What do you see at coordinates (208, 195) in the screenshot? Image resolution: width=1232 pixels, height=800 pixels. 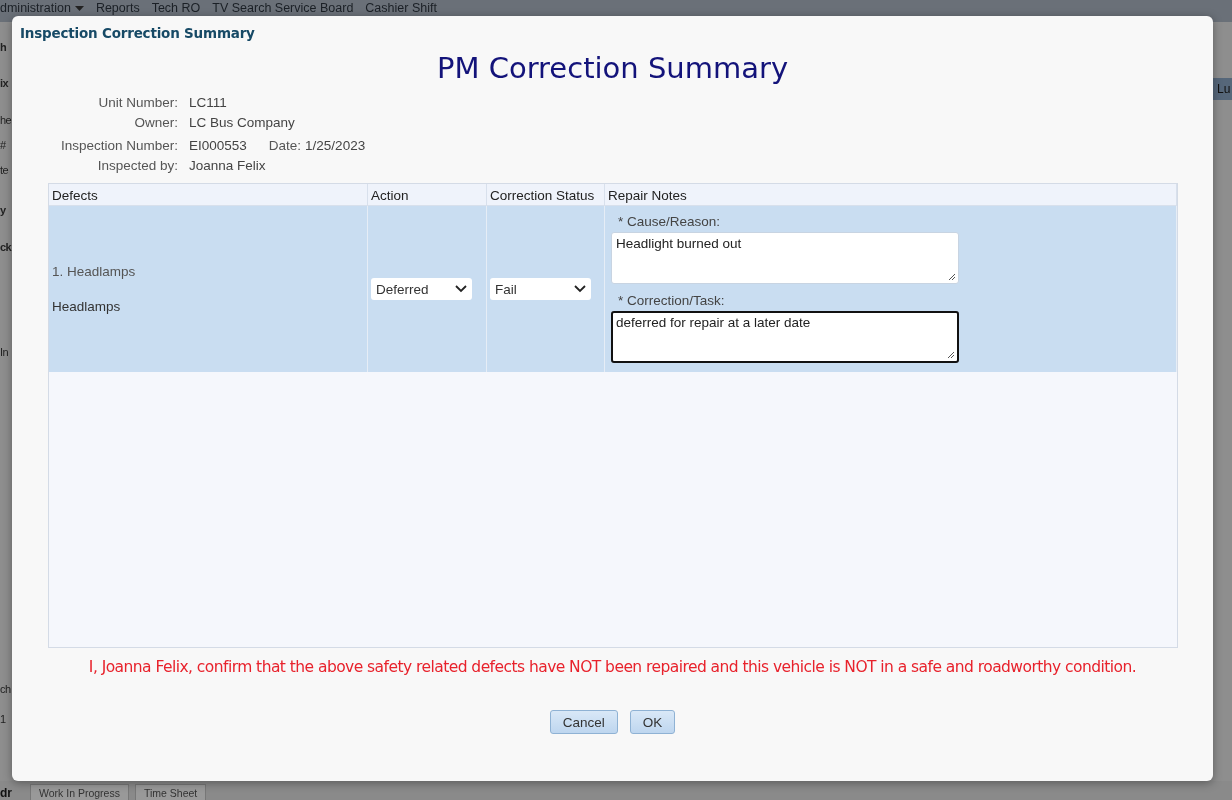 I see `column-header: Defects` at bounding box center [208, 195].